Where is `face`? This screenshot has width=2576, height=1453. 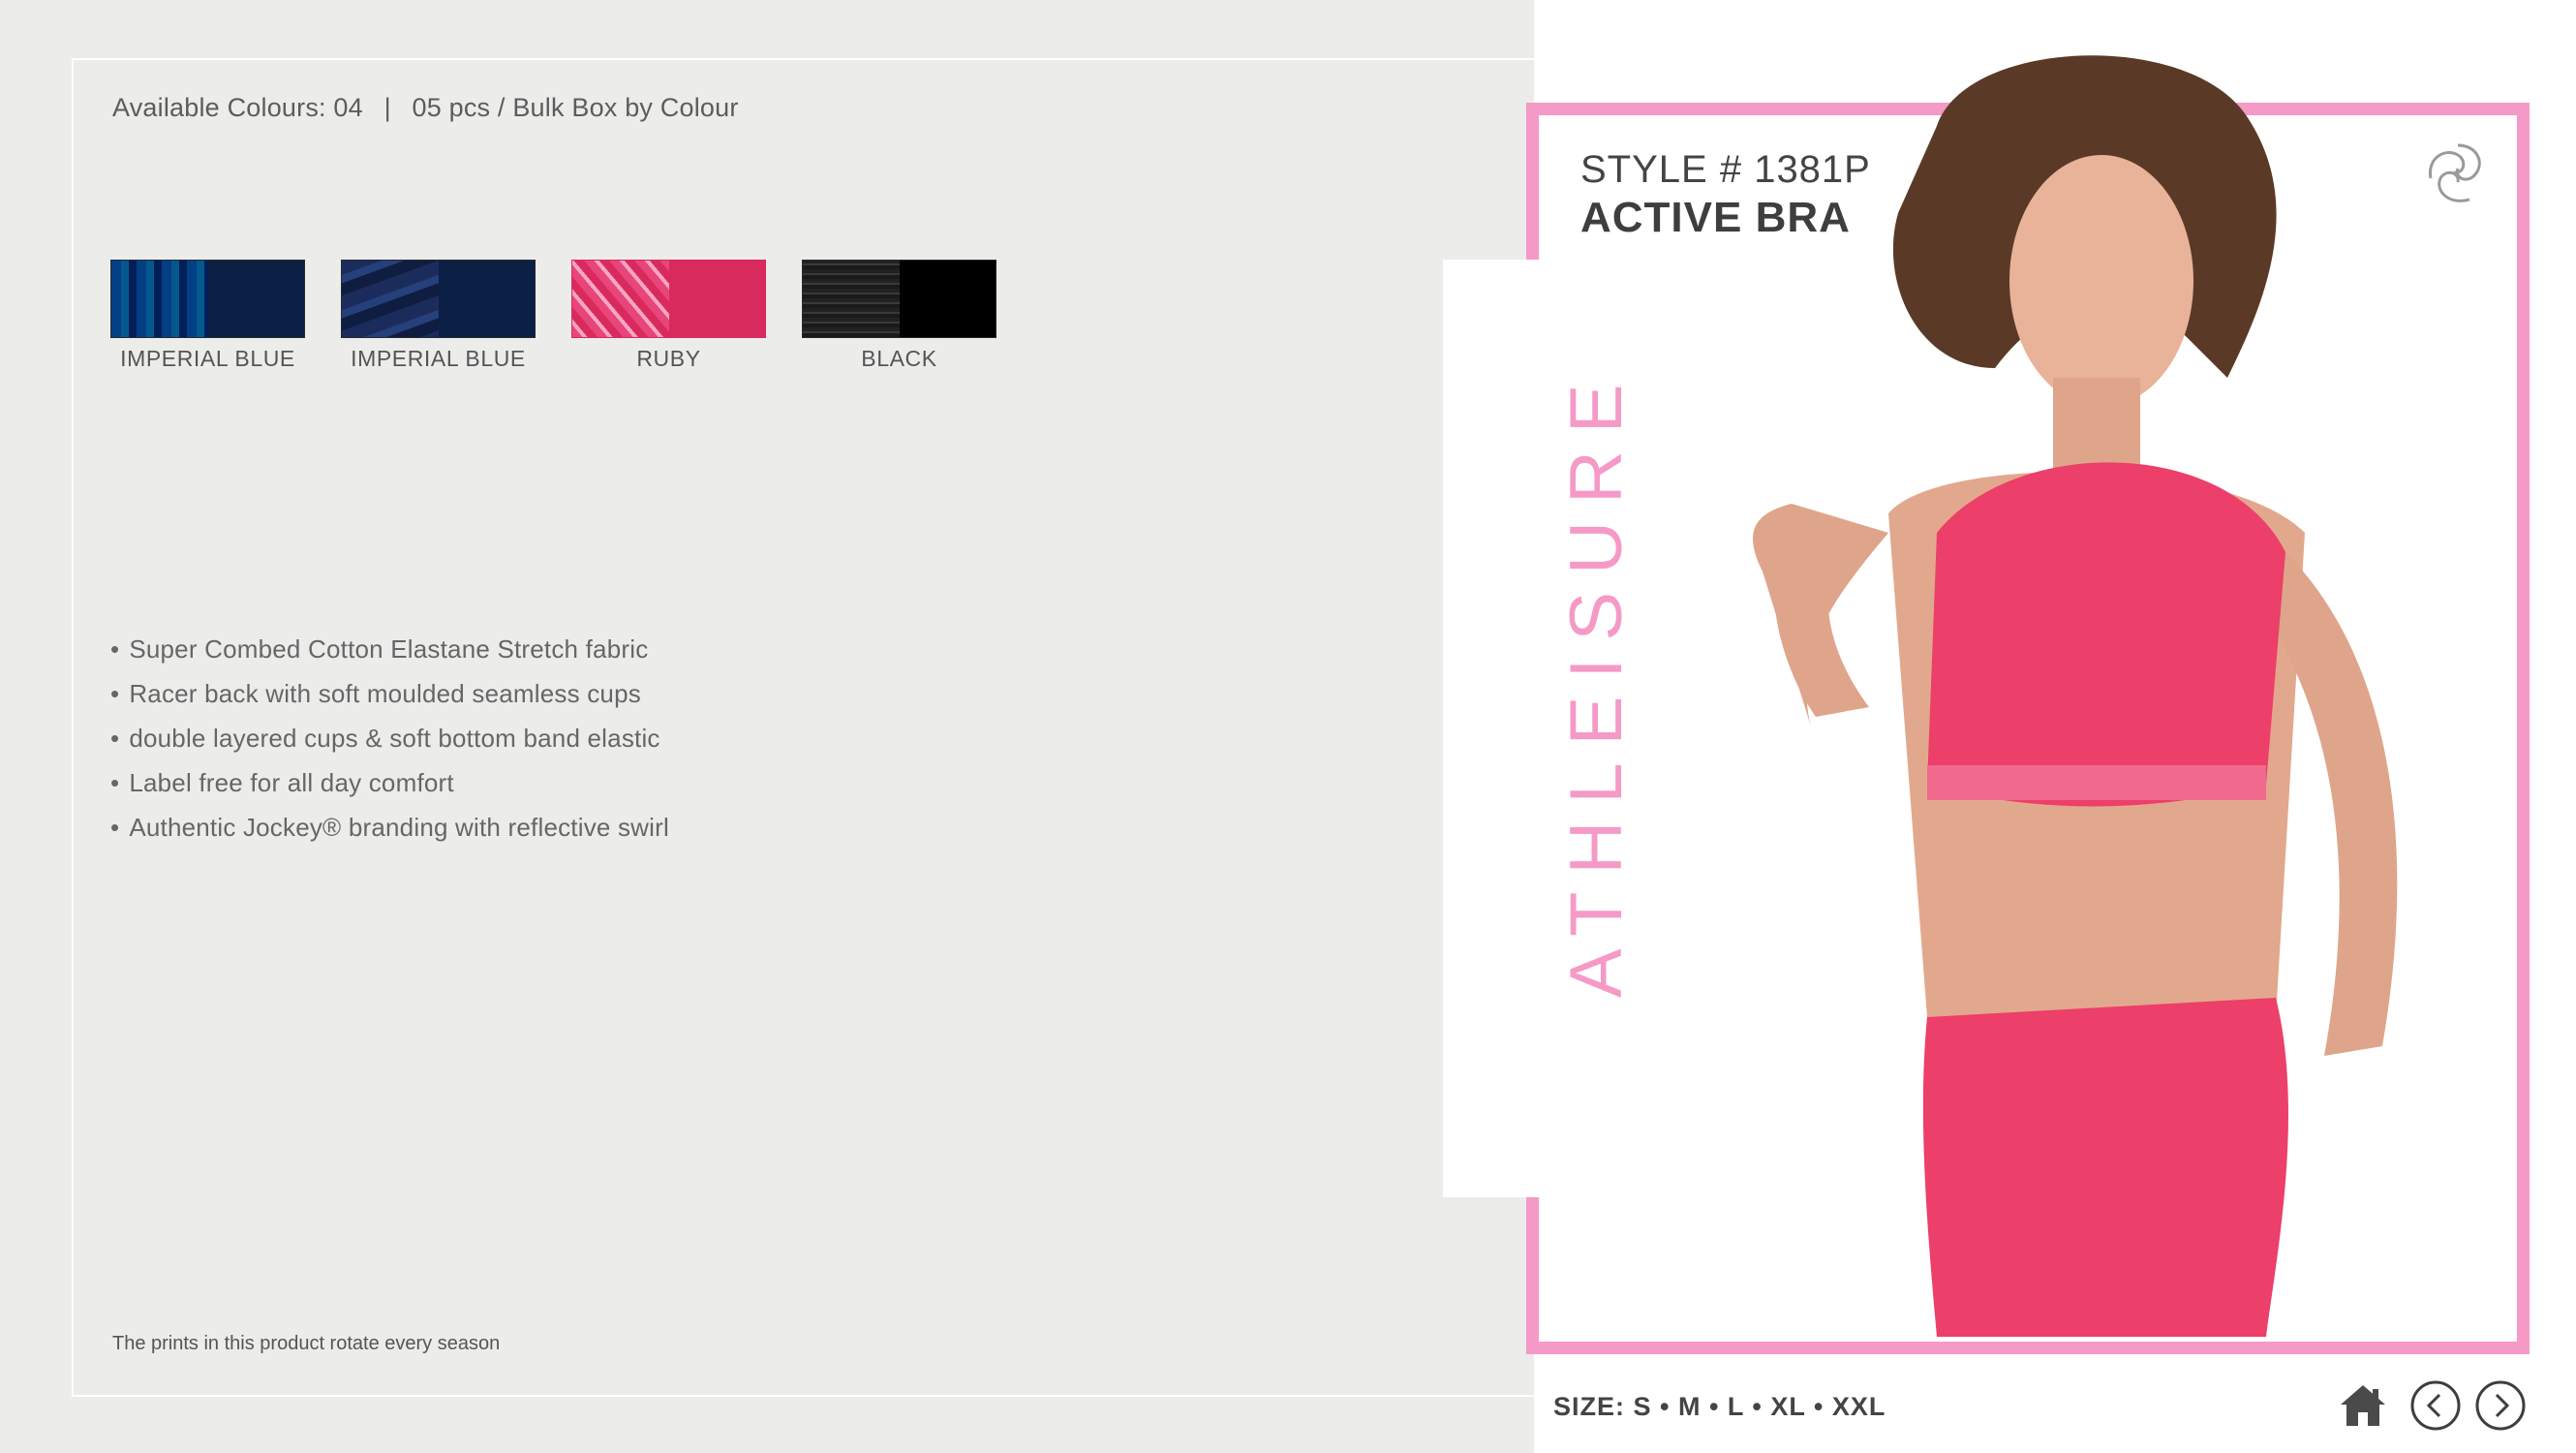
face is located at coordinates (2101, 281).